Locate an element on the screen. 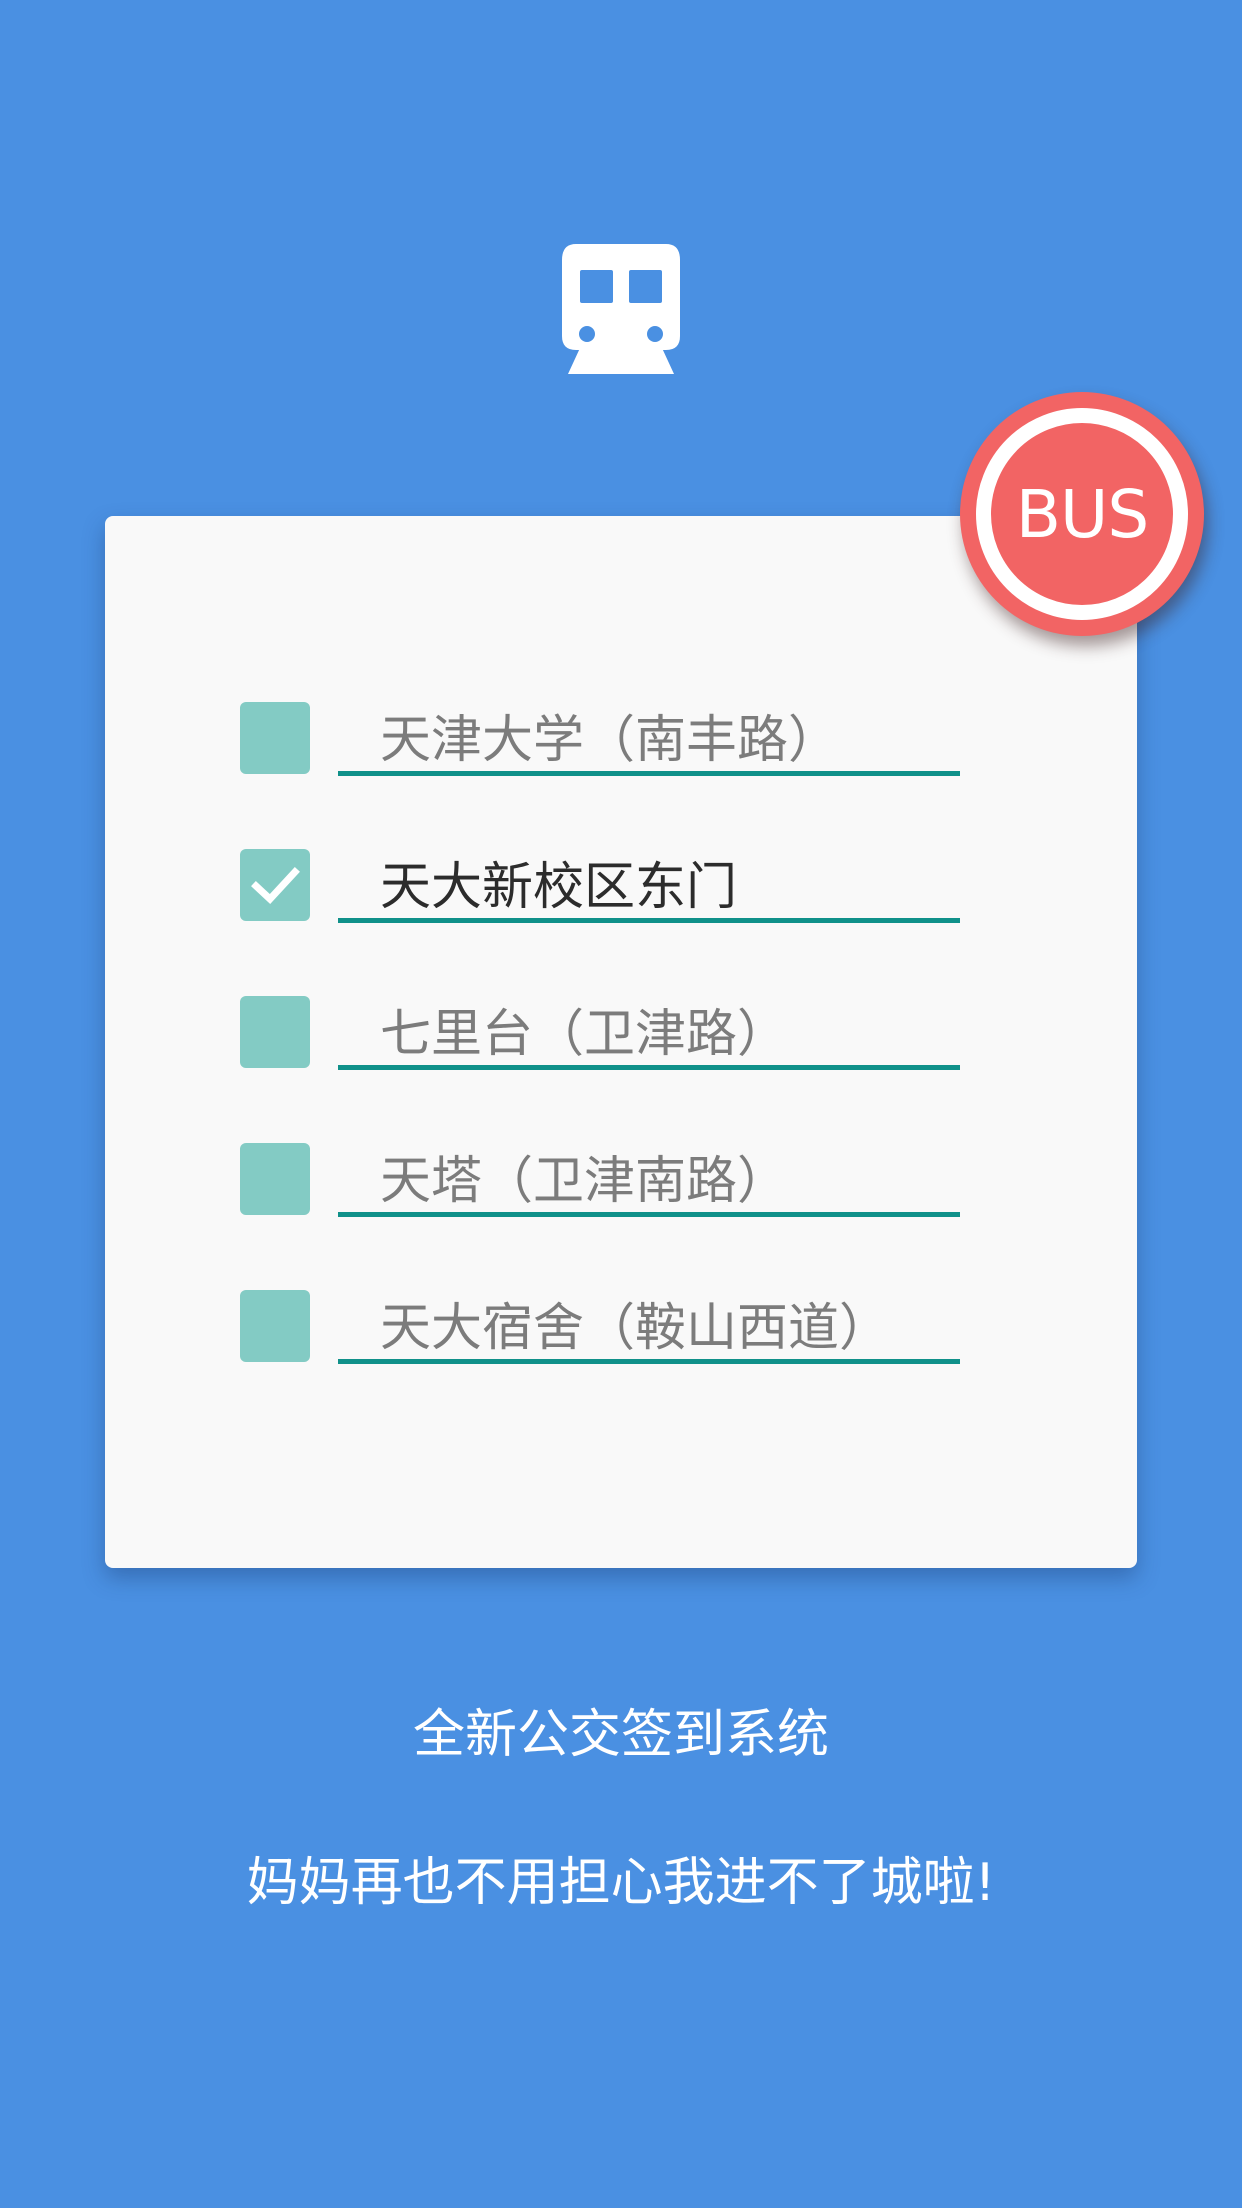 This screenshot has height=2208, width=1242. stop-field-4: 天塔（卫津南路） is located at coordinates (649, 1177).